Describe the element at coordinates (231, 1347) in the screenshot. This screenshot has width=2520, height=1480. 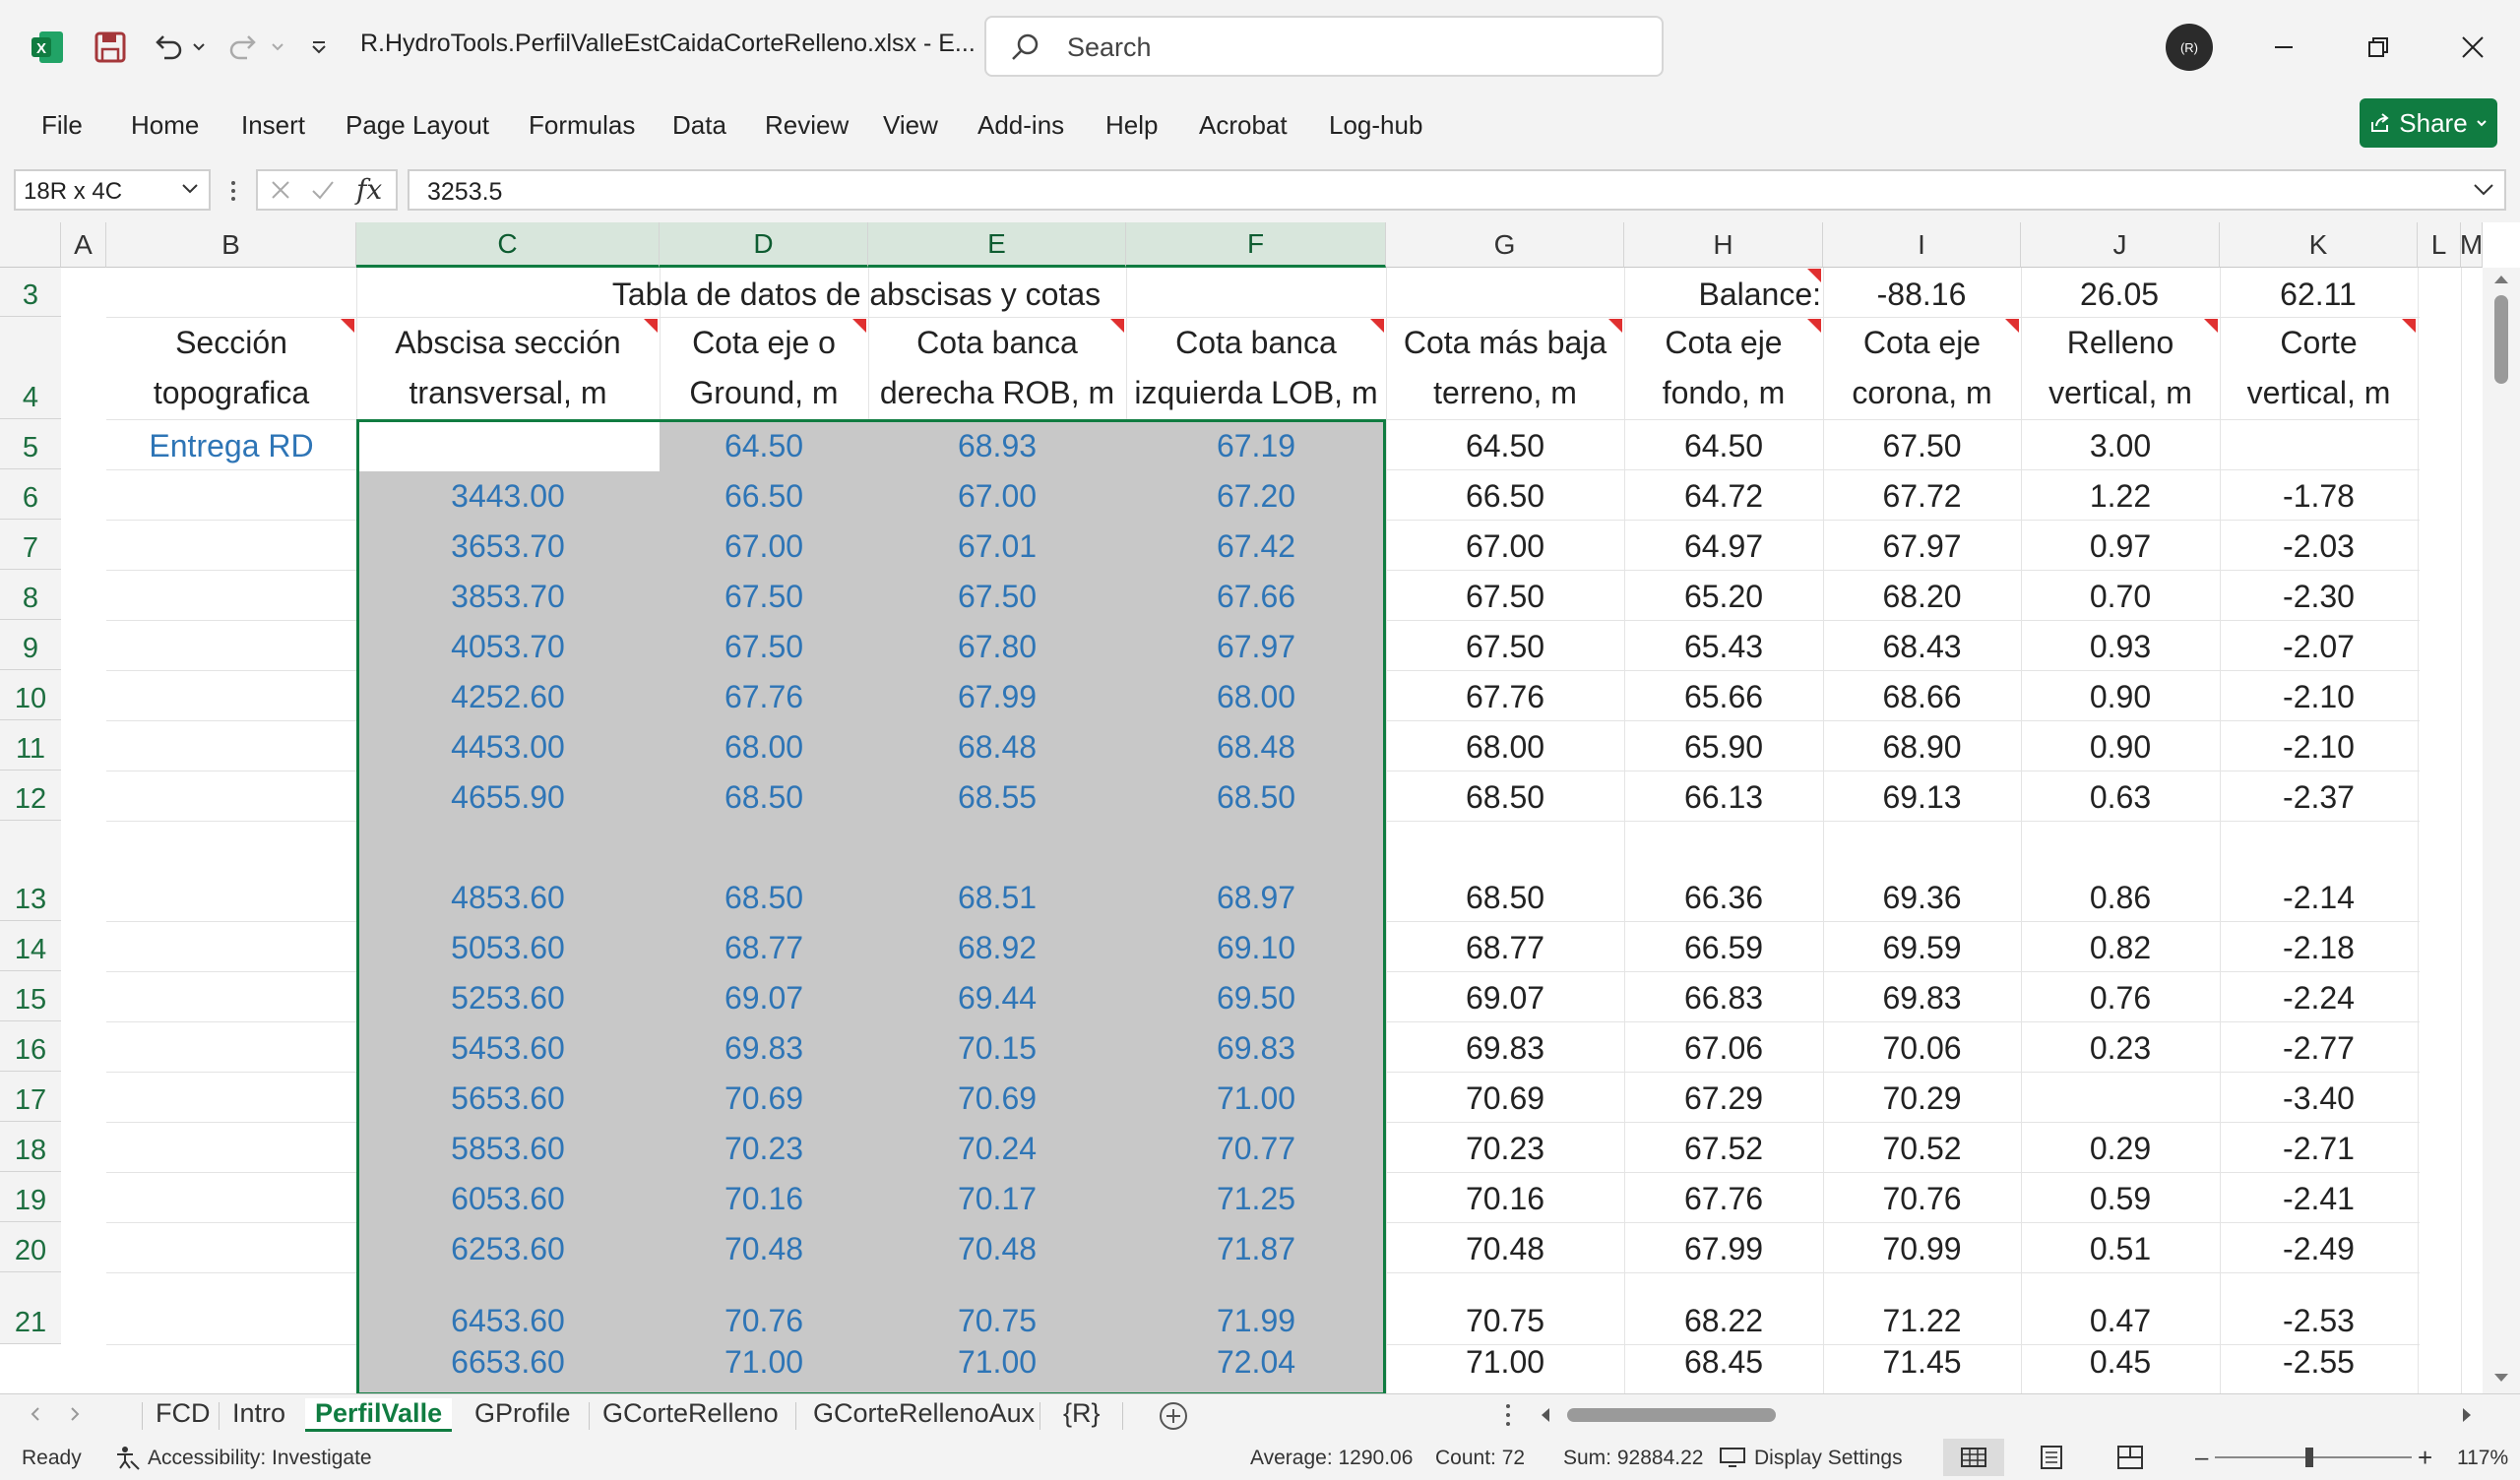
I see `cell-b-row17` at that location.